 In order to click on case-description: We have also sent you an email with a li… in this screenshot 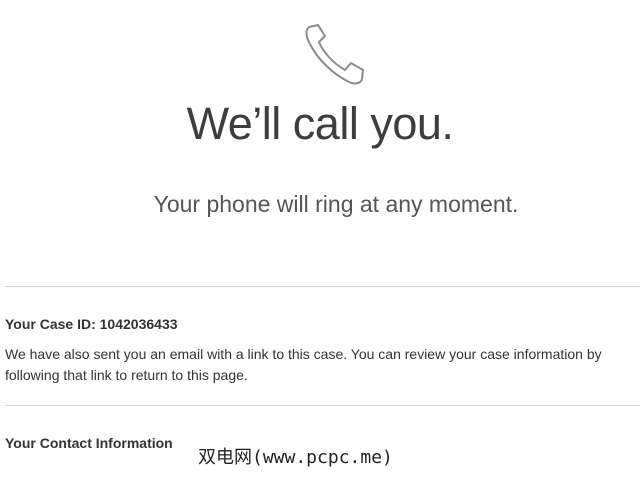, I will do `click(303, 364)`.